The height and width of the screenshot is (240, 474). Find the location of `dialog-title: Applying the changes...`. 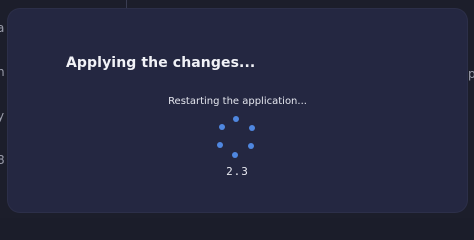

dialog-title: Applying the changes... is located at coordinates (161, 63).